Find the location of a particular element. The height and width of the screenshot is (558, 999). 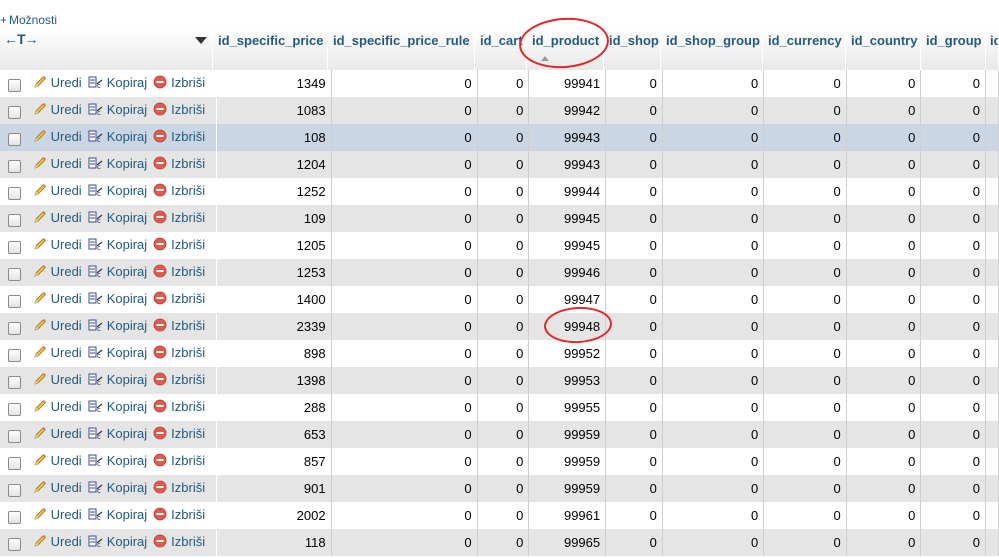

col-header-id-currency: id_currency is located at coordinates (804, 49).